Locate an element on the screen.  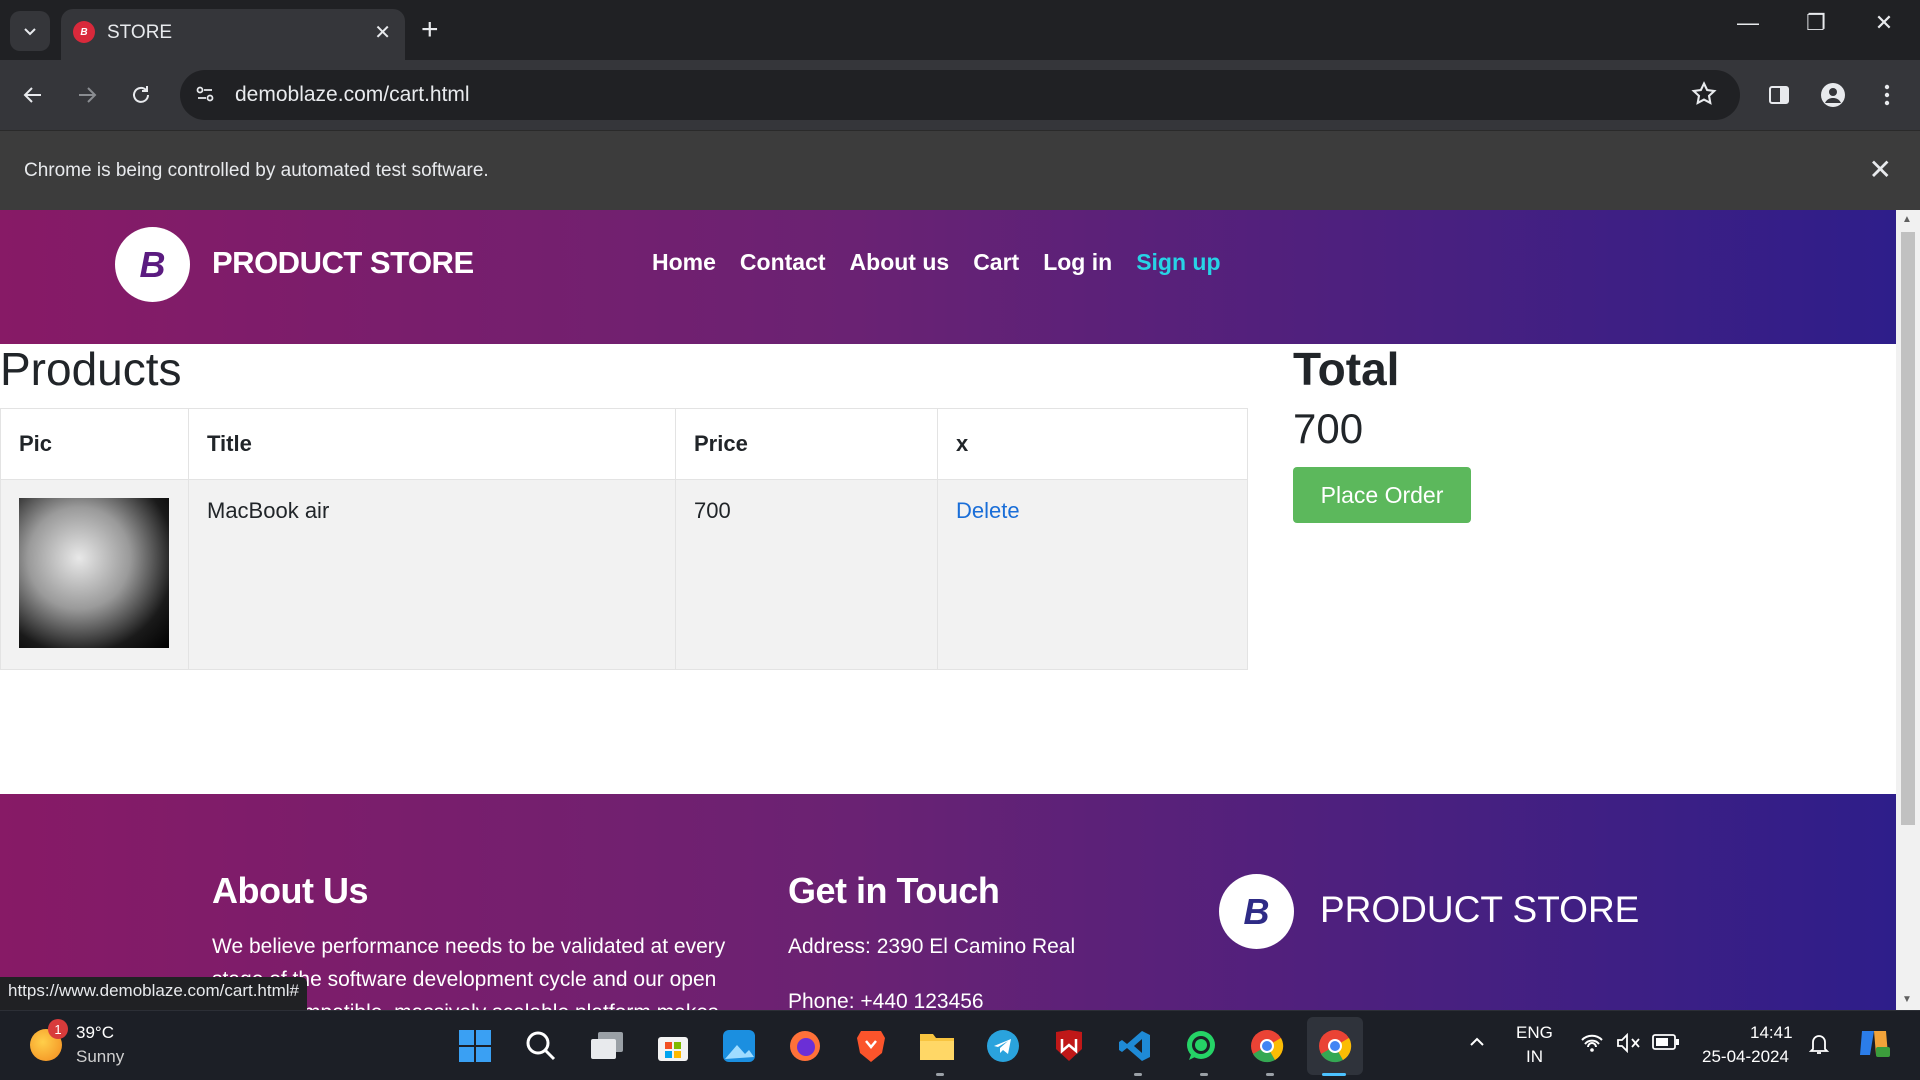
nav-sign-up: Sign up is located at coordinates (1178, 262).